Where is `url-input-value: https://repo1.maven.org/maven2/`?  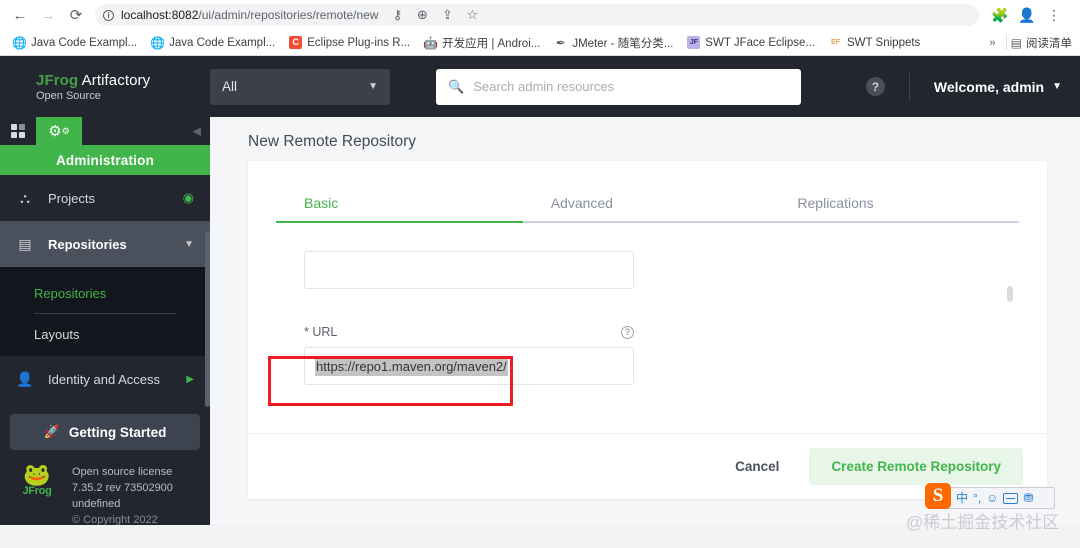
url-input-value: https://repo1.maven.org/maven2/ is located at coordinates (411, 366).